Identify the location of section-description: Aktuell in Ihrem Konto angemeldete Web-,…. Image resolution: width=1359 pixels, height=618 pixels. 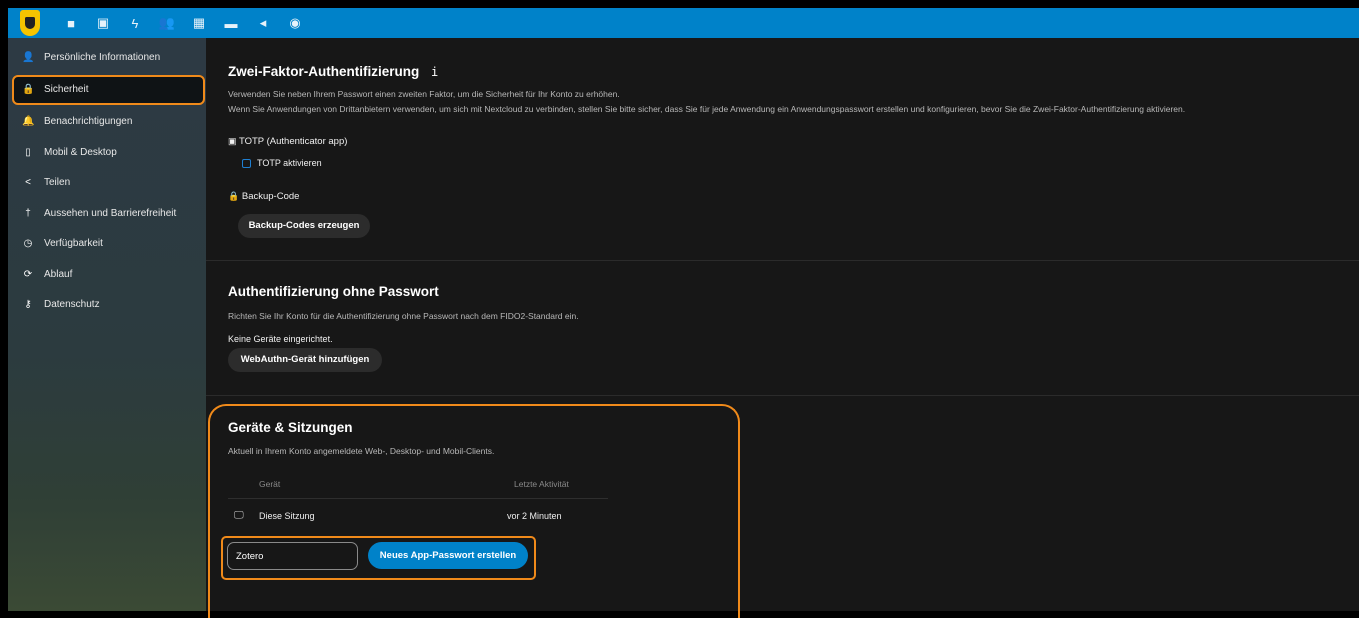
(361, 451).